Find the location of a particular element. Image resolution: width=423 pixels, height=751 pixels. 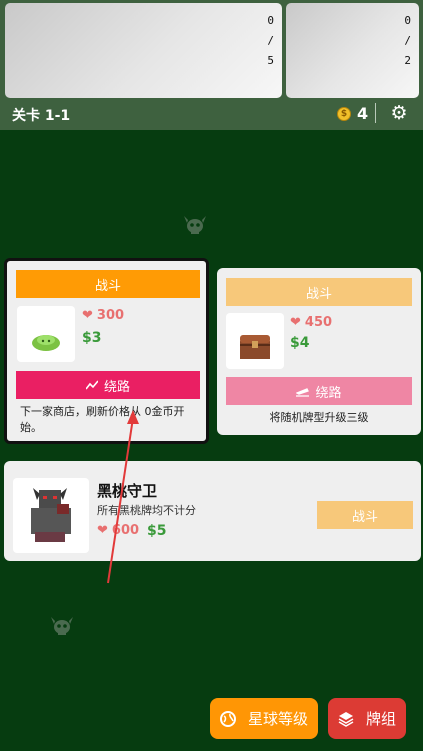

enemy-portrait-slime is located at coordinates (46, 334).